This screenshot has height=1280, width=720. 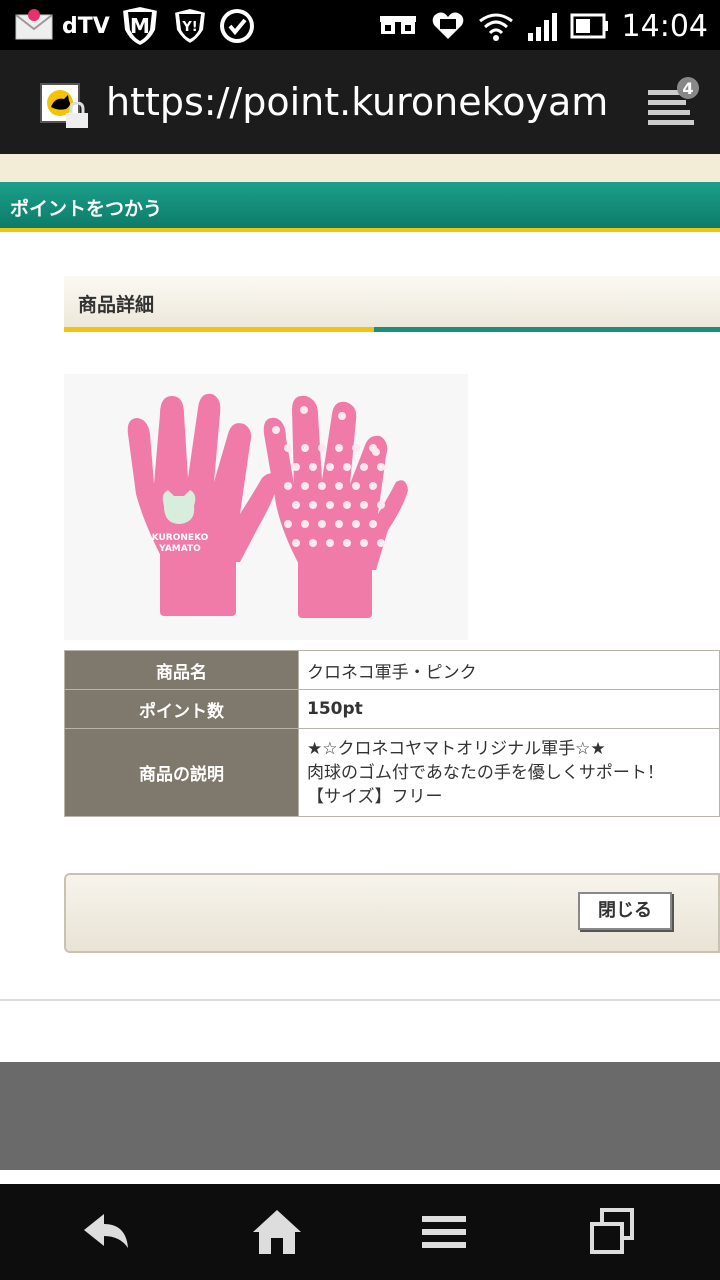 I want to click on svg-text: M, so click(x=140, y=26).